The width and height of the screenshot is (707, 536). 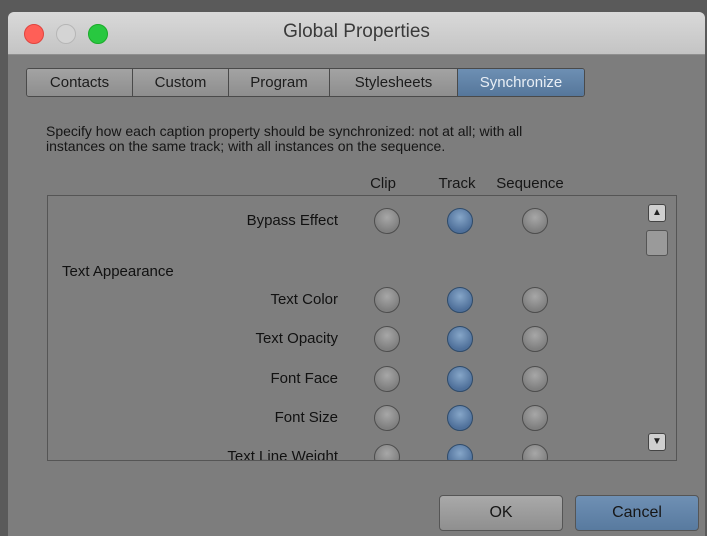 What do you see at coordinates (306, 417) in the screenshot?
I see `row-label-font-size: Font Size` at bounding box center [306, 417].